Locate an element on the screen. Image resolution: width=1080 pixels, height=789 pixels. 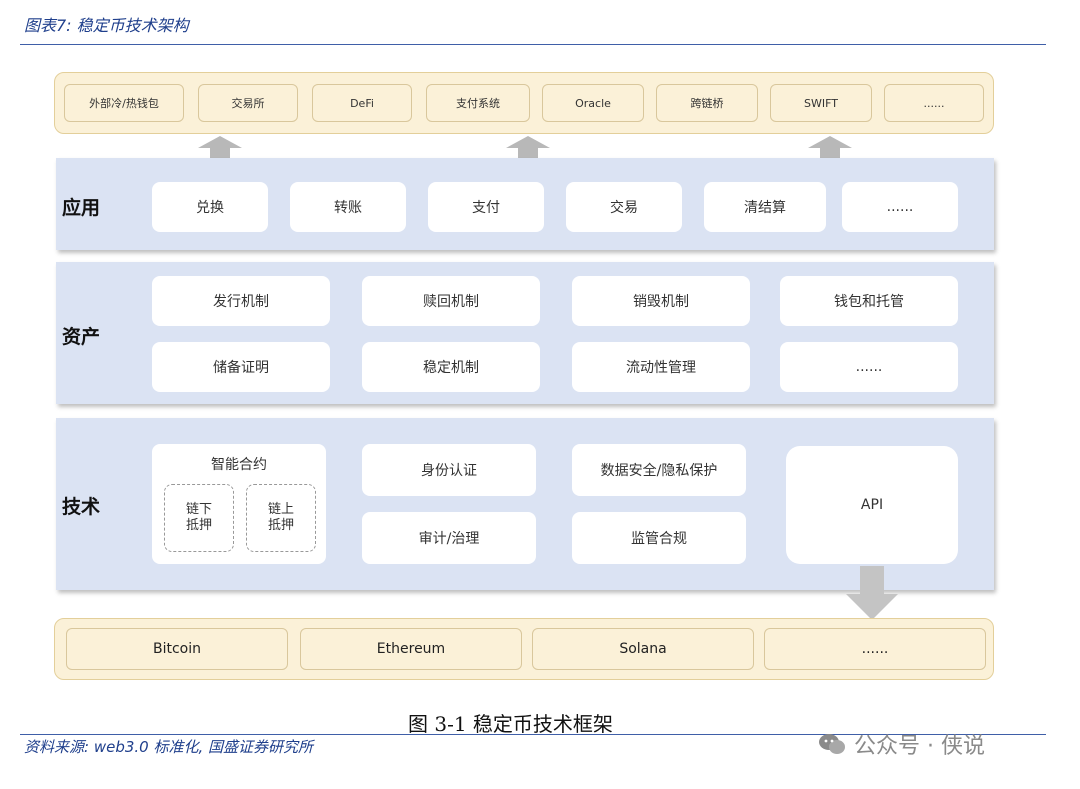
tech-item-api: API is located at coordinates (872, 505).